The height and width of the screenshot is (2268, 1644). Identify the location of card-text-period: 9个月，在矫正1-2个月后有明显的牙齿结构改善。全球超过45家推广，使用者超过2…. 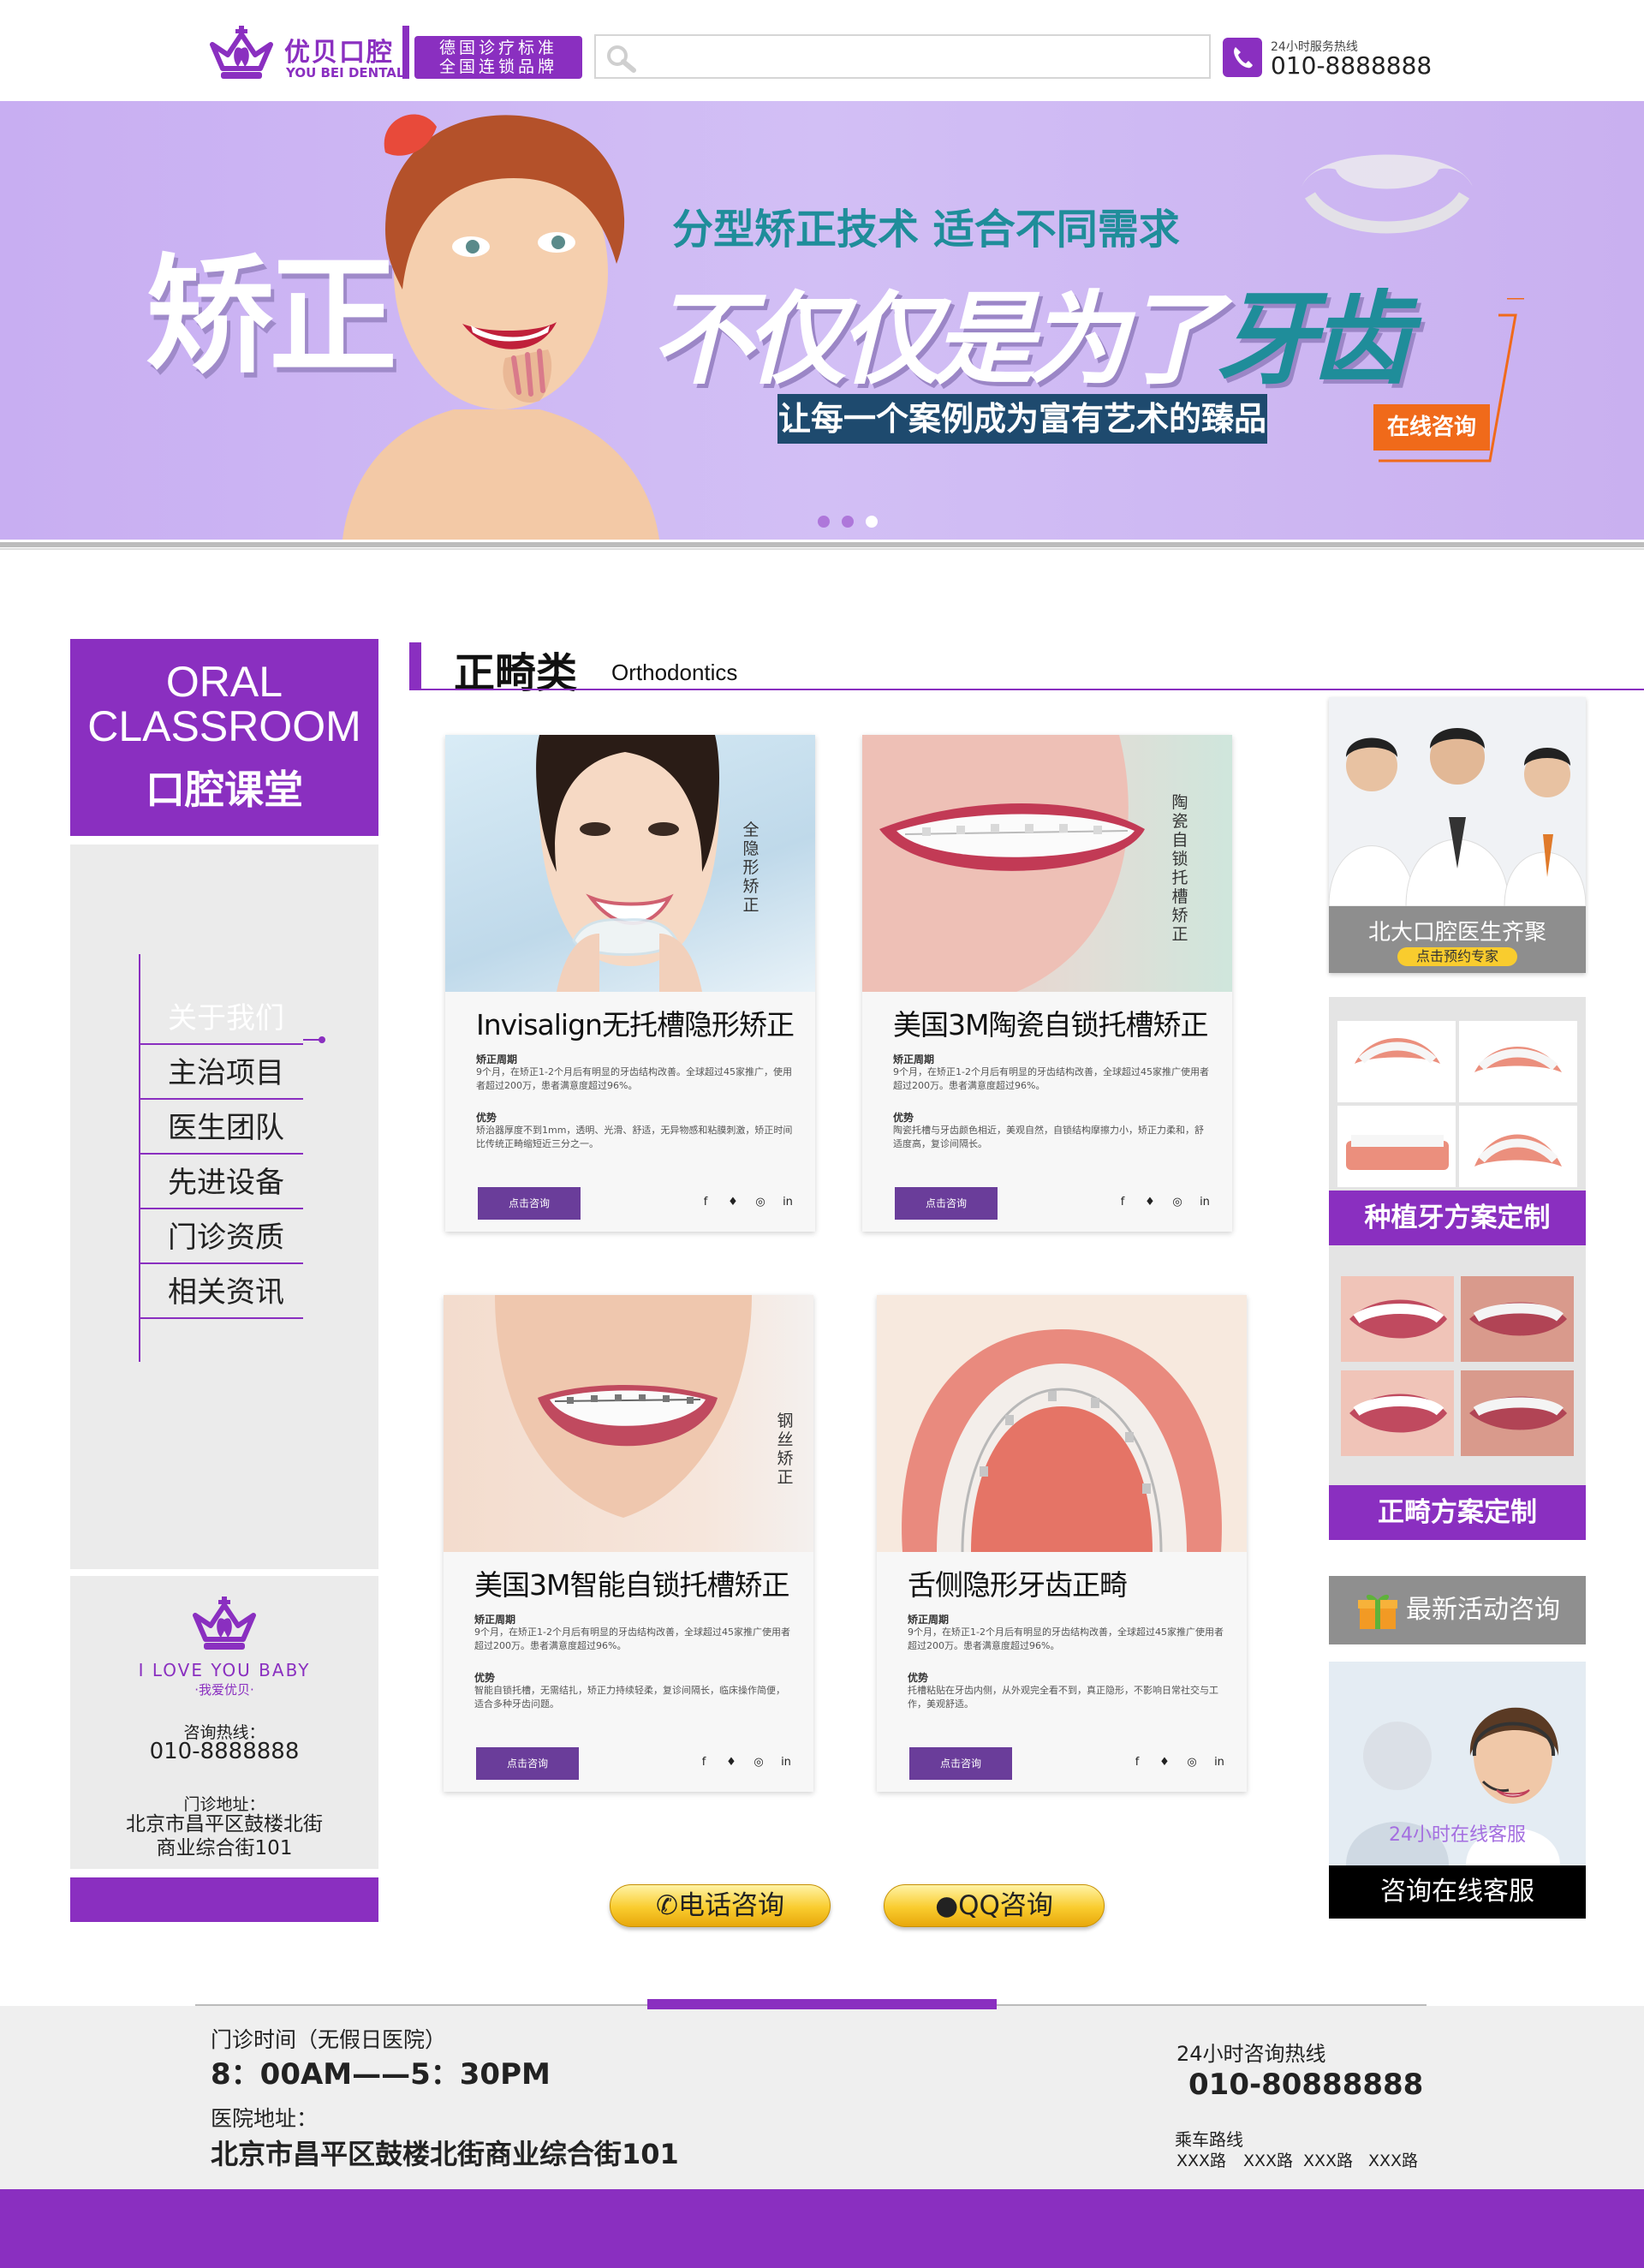
(634, 1078).